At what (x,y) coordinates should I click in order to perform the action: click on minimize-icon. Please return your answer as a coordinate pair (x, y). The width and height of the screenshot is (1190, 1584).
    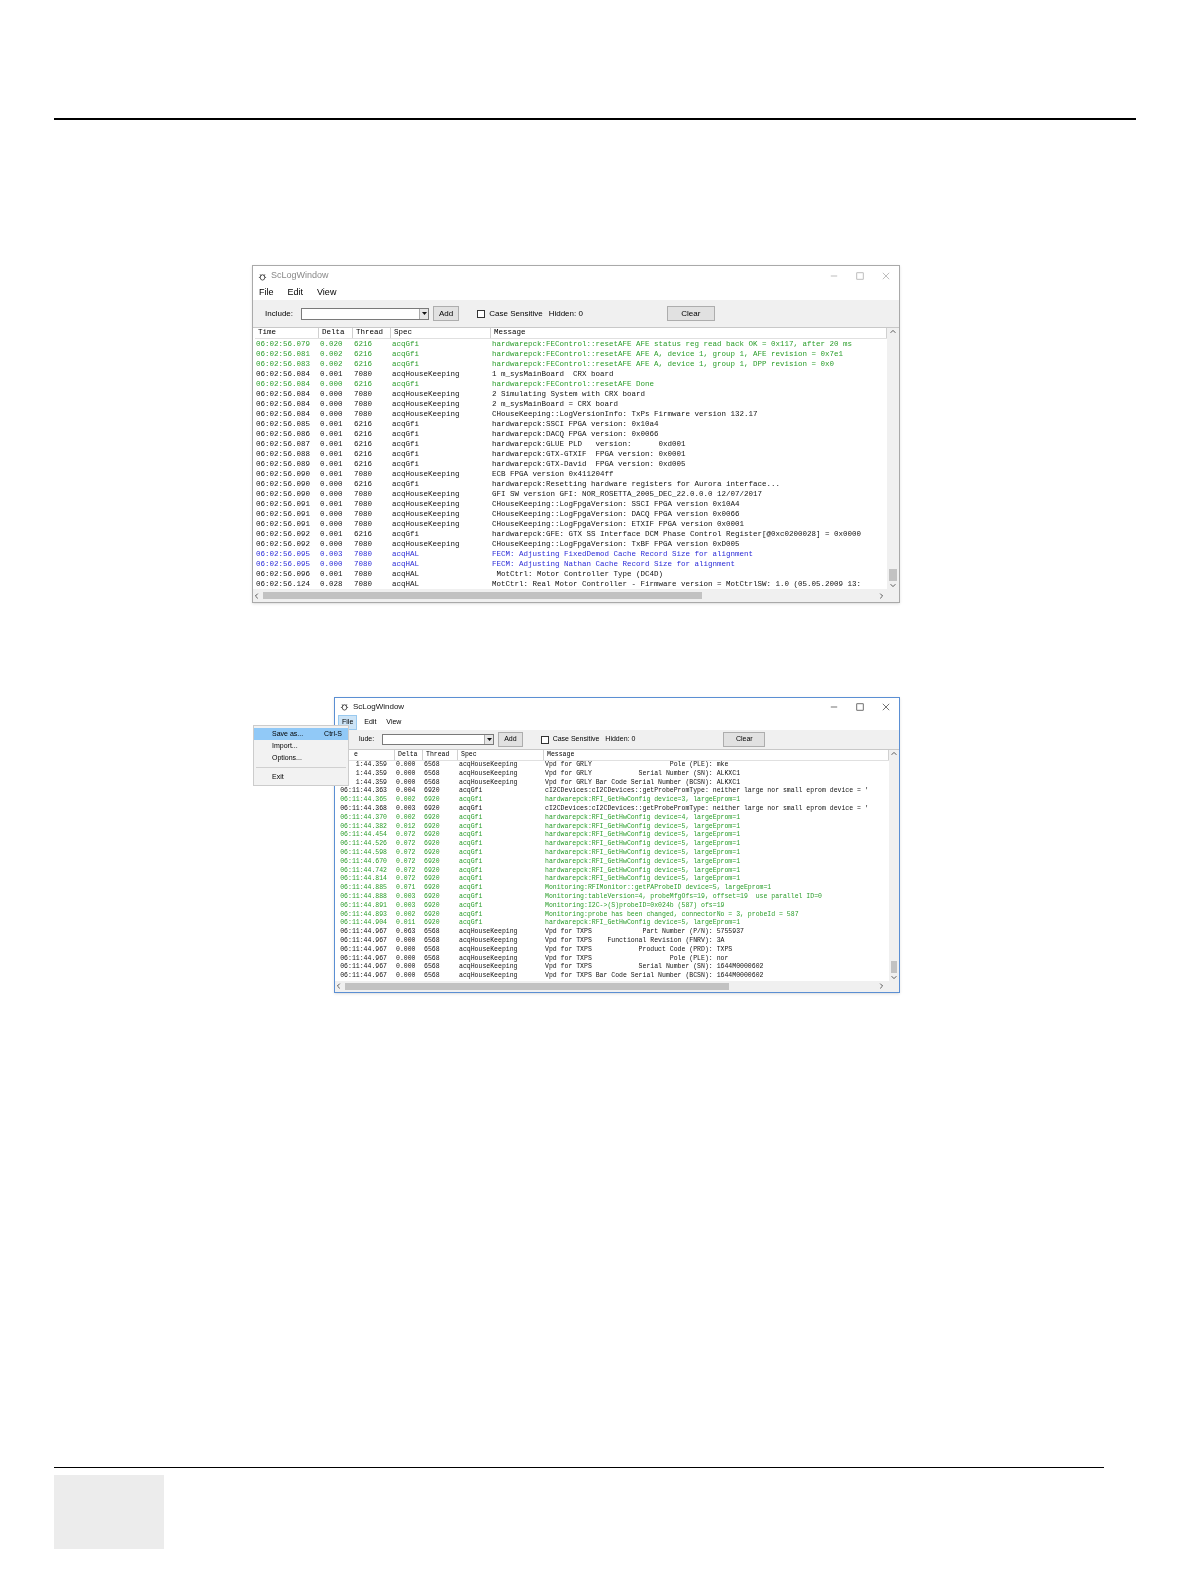
    Looking at the image, I should click on (834, 276).